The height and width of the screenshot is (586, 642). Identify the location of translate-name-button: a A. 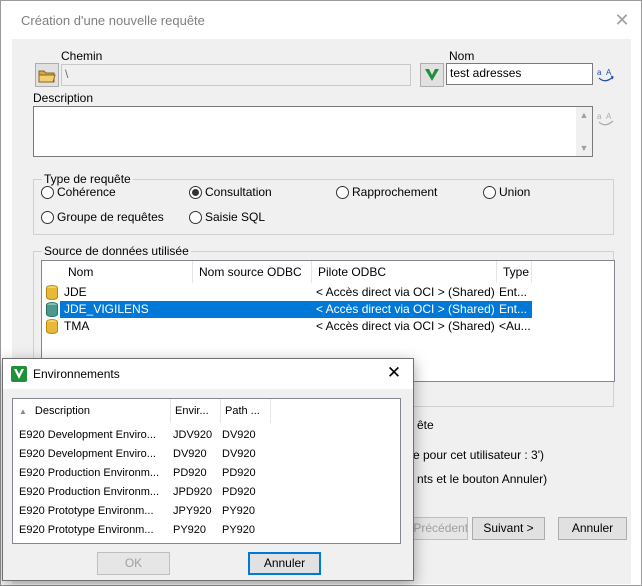
(606, 75).